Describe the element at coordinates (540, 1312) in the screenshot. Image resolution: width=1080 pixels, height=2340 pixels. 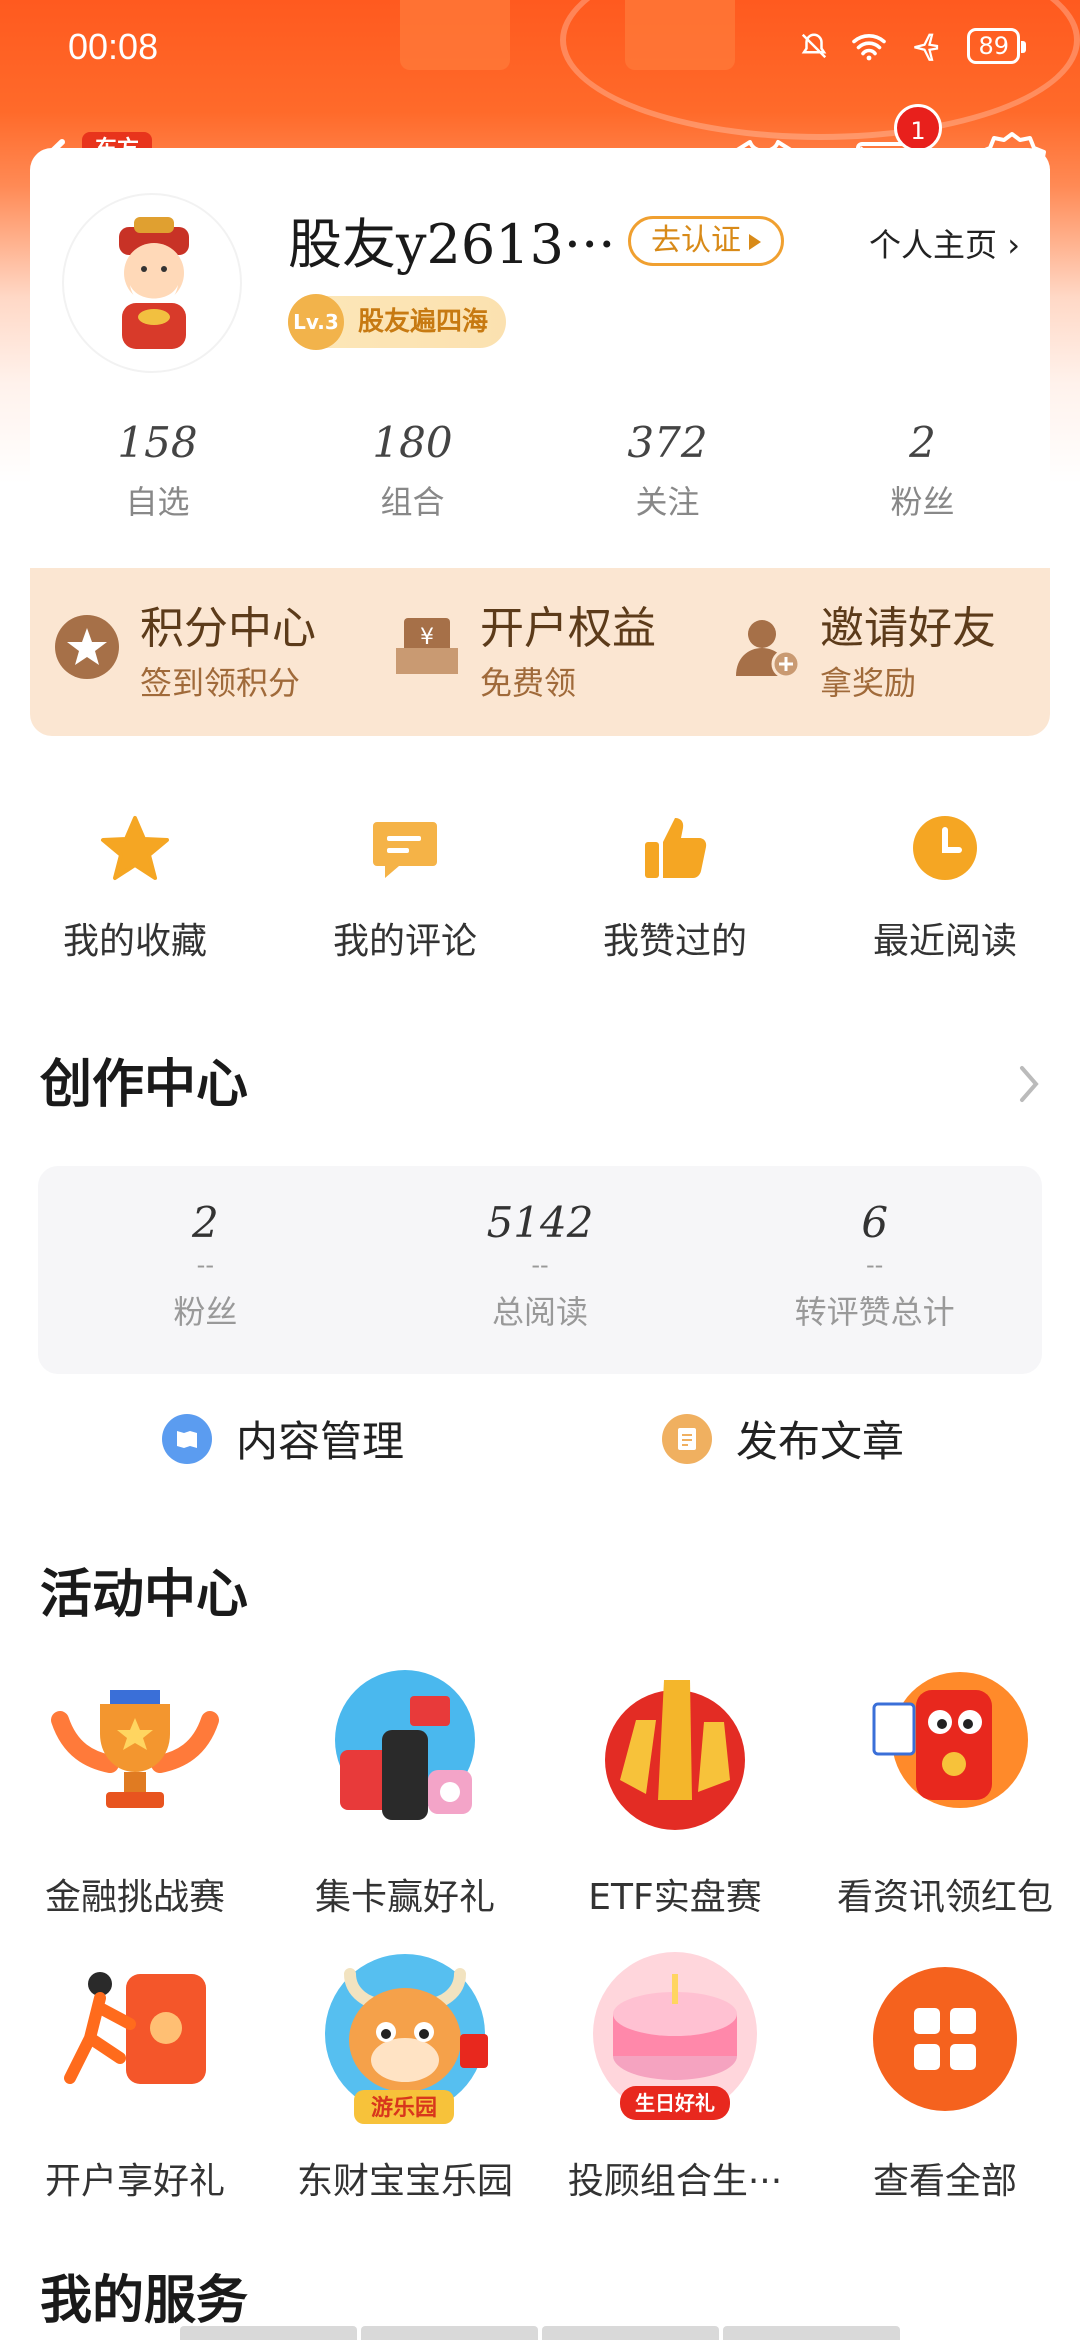
I see `creator-stat-label: 总阅读` at that location.